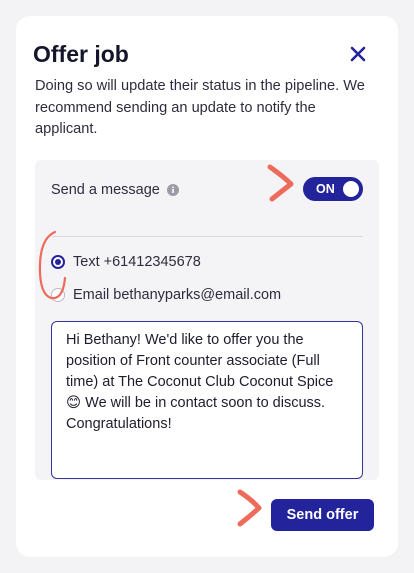  Describe the element at coordinates (201, 54) in the screenshot. I see `modal-header: Offer job` at that location.